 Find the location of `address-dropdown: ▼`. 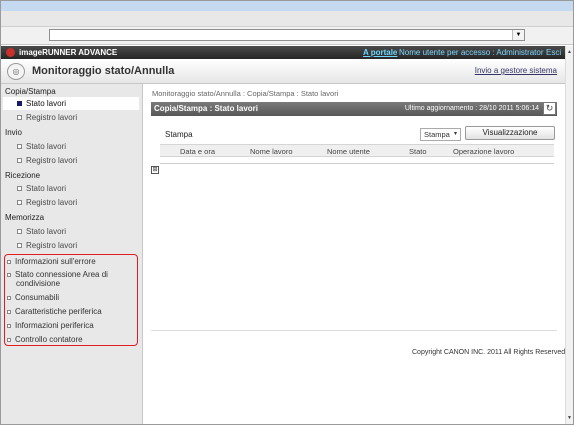

address-dropdown: ▼ is located at coordinates (287, 35).